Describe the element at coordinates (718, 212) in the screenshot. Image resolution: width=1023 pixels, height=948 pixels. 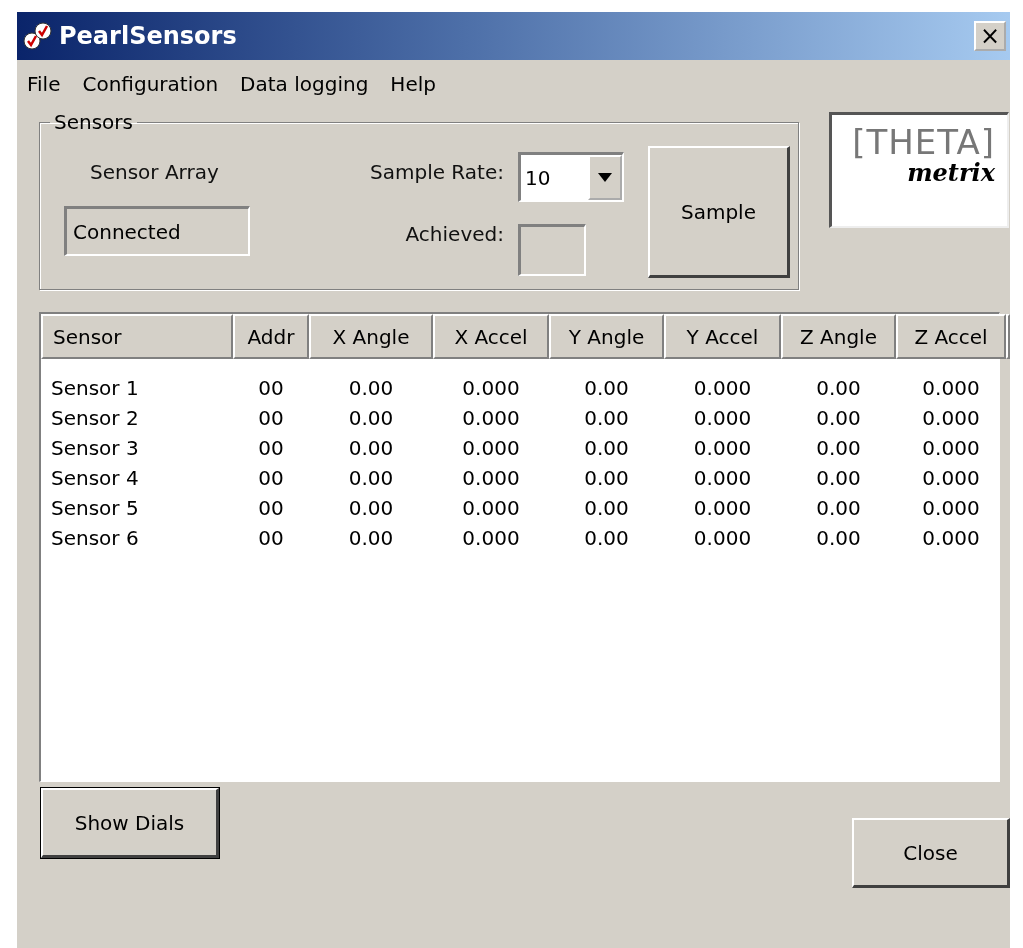
I see `sample-button: Sample` at that location.